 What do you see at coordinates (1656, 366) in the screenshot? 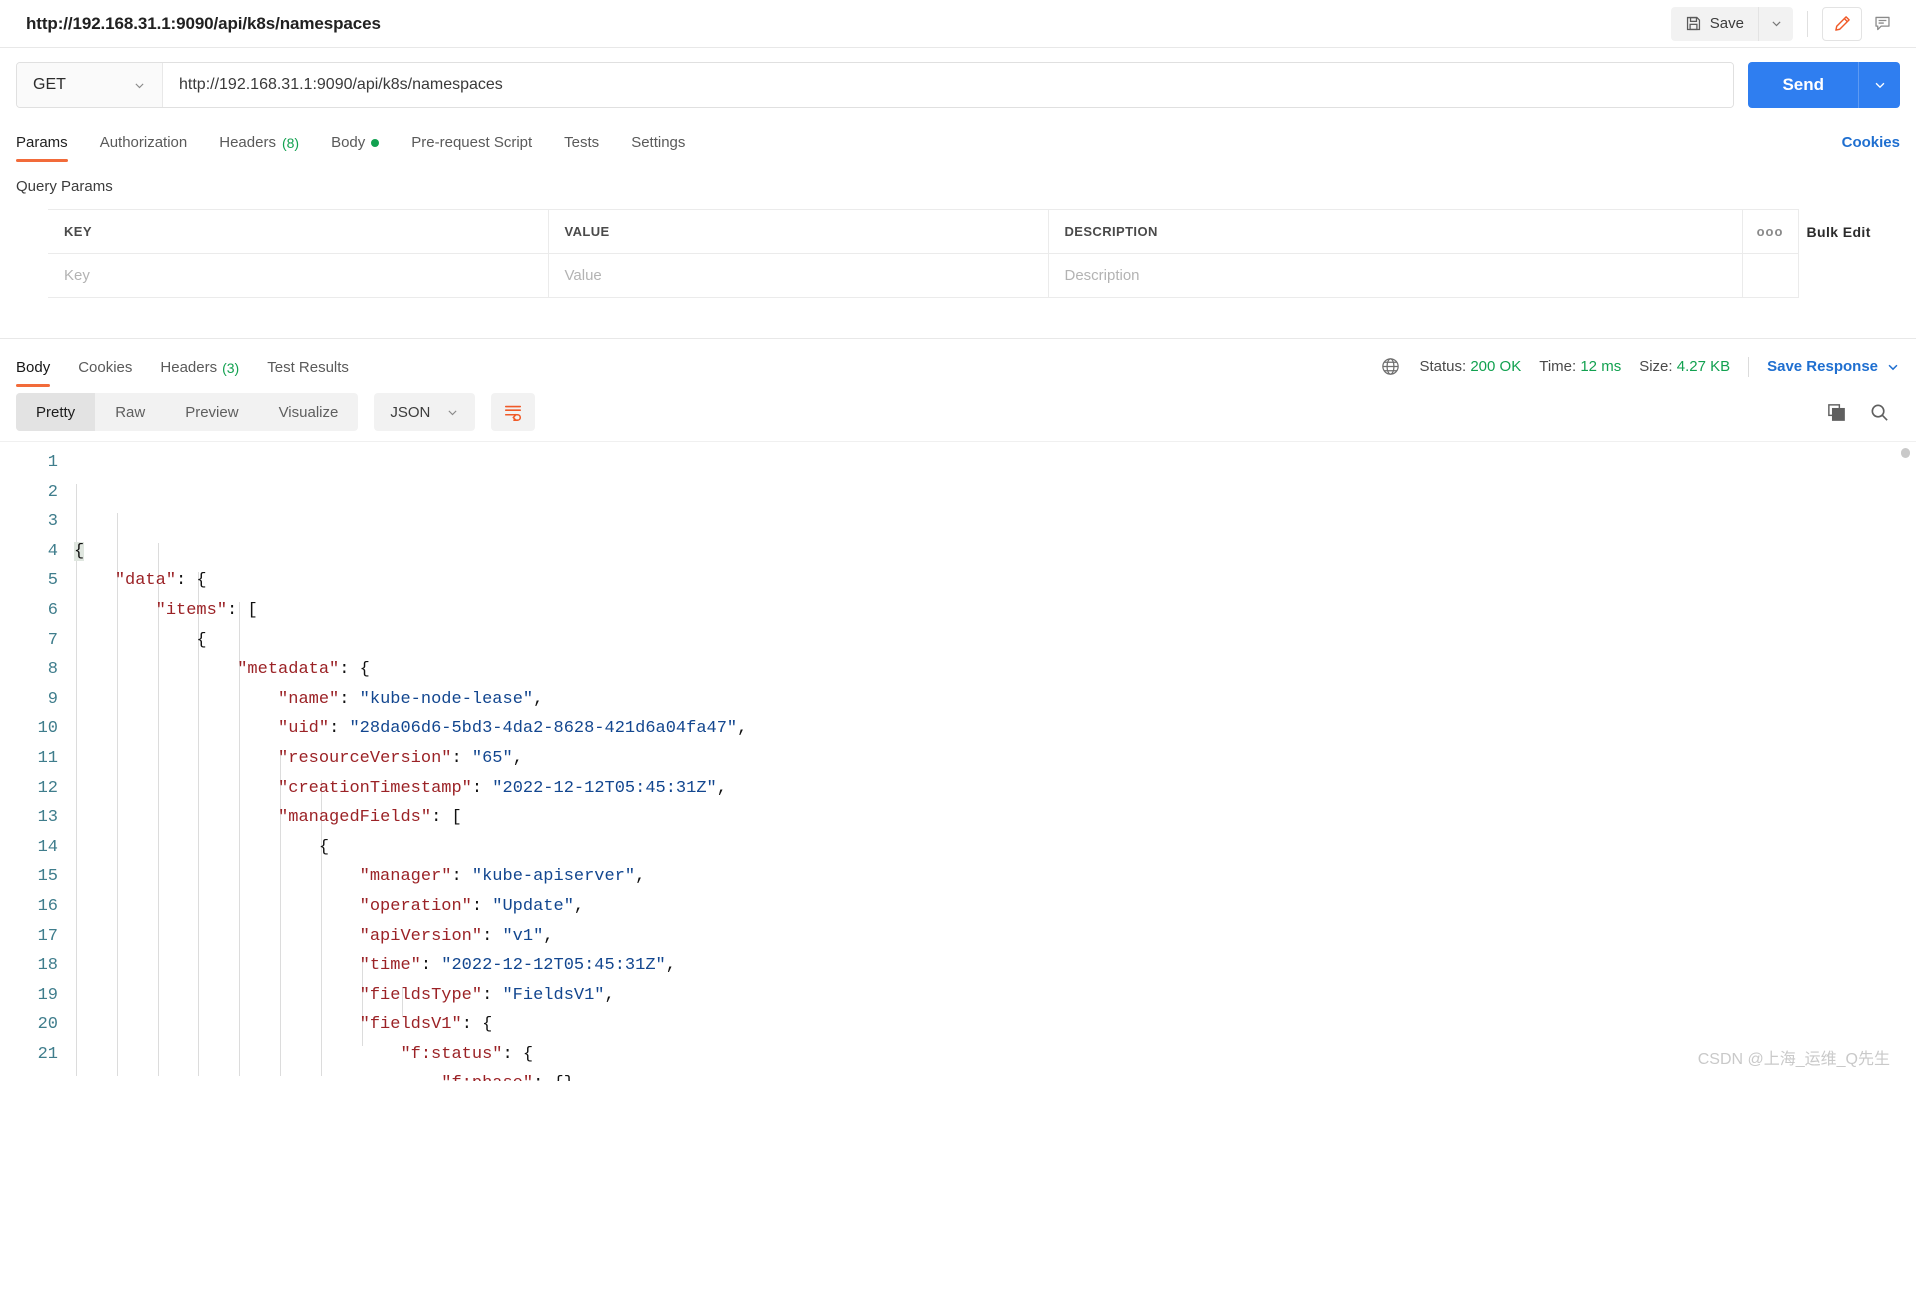
I see `size-text: Size:` at bounding box center [1656, 366].